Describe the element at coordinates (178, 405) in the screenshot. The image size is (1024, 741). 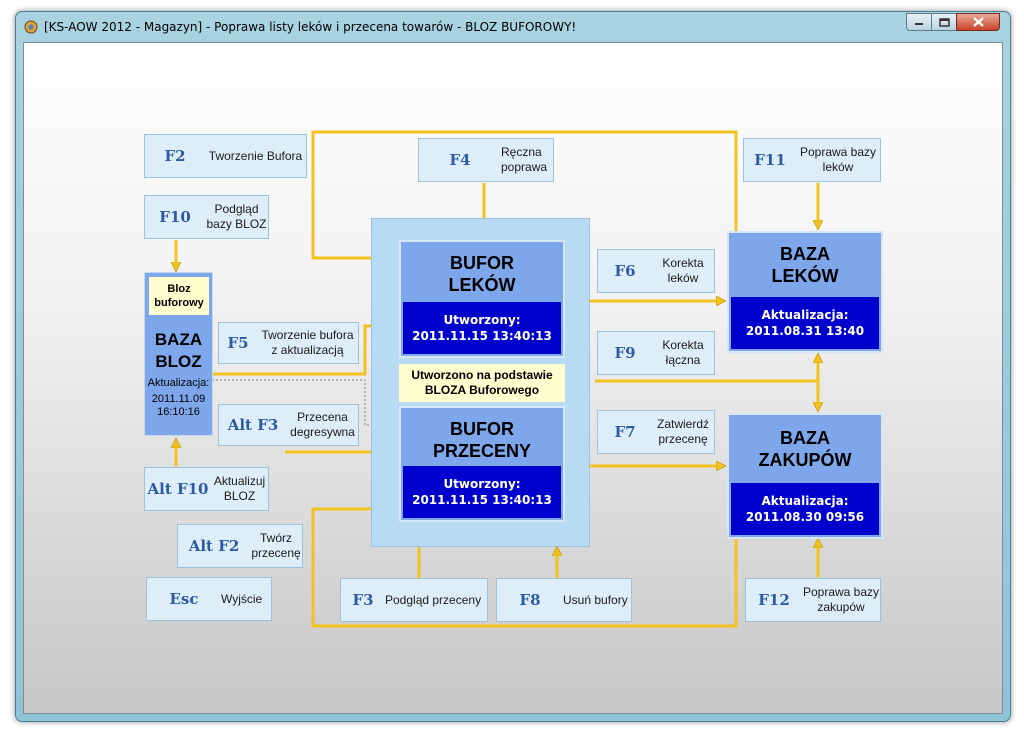
I see `bloz-update-value: 2011.11.09 16:10:16` at that location.